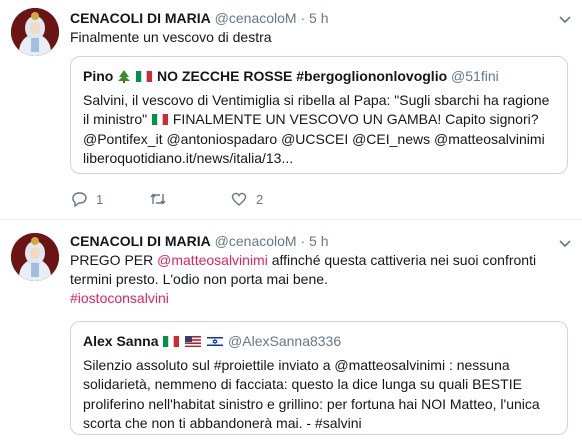 This screenshot has height=443, width=582. I want to click on tweet-text-part1: PREGO PER, so click(112, 260).